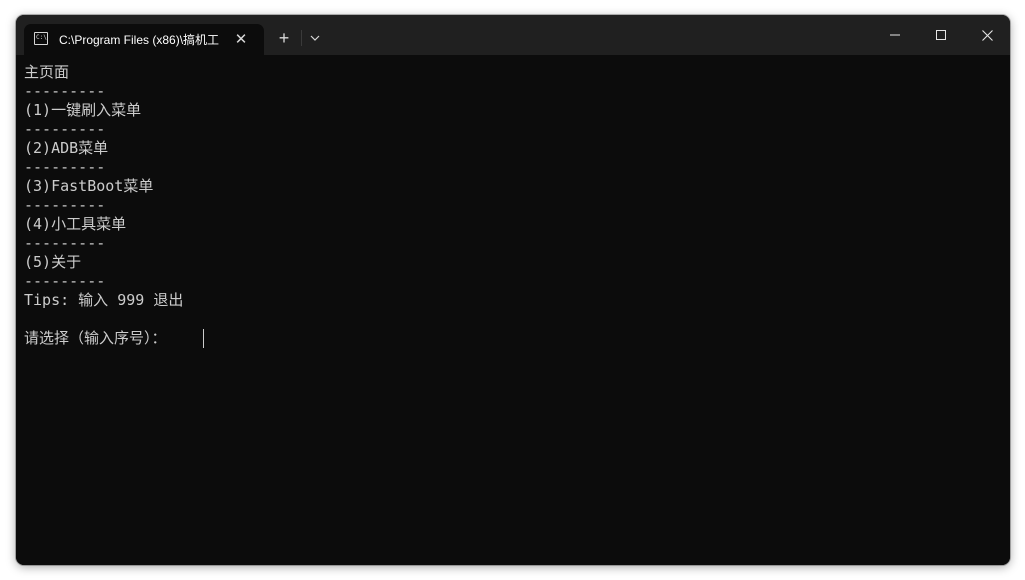 This screenshot has width=1025, height=580. I want to click on new-tab-button: +, so click(284, 39).